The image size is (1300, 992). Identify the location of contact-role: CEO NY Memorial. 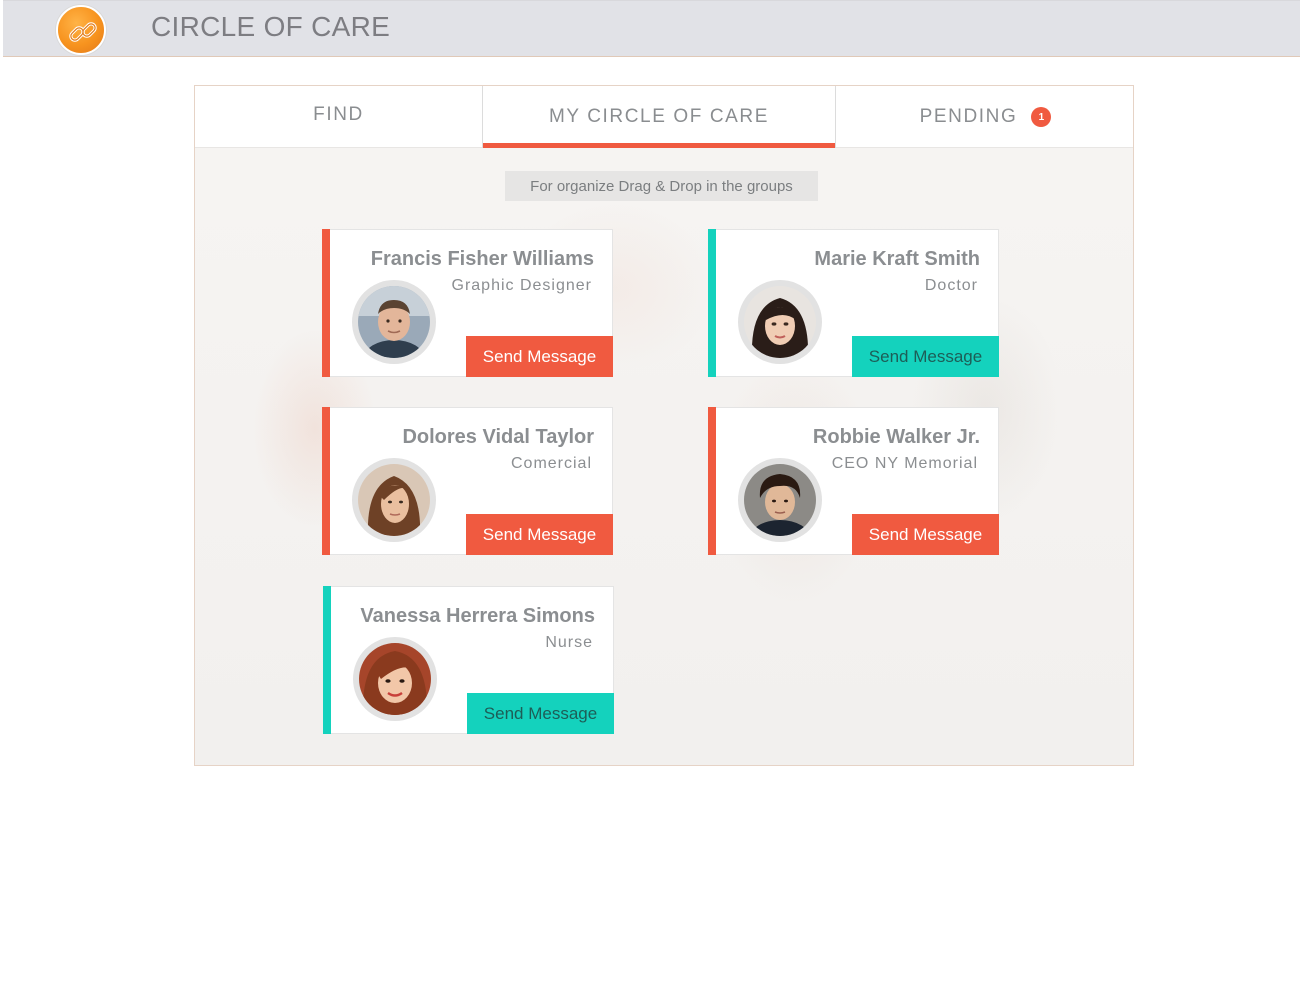
(904, 463).